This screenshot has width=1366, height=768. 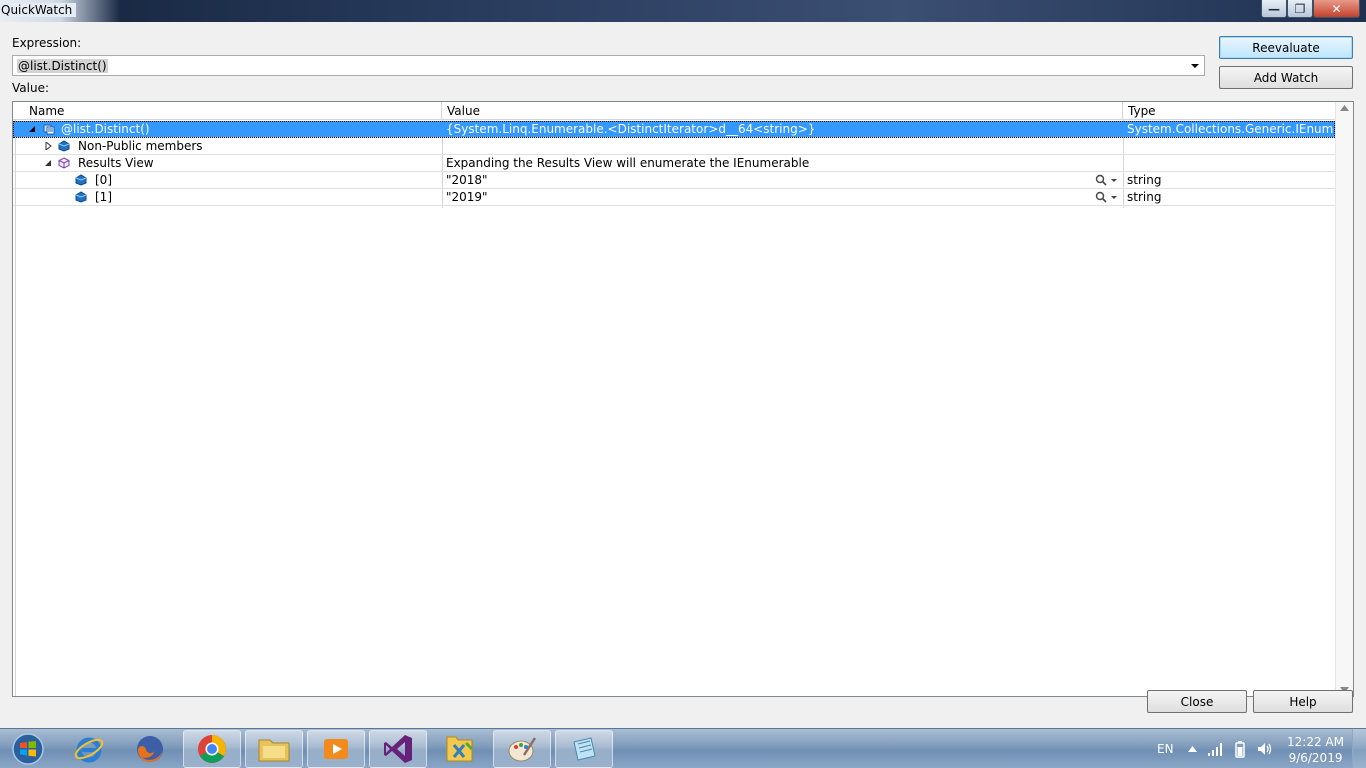 I want to click on xml-tool-icon, so click(x=460, y=749).